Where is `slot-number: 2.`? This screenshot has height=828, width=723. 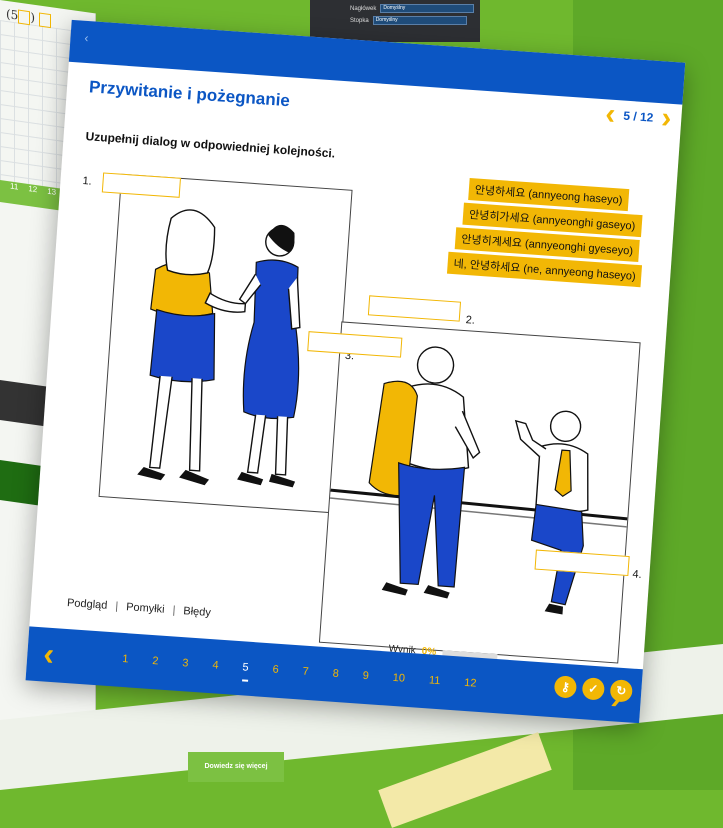
slot-number: 2. is located at coordinates (470, 320).